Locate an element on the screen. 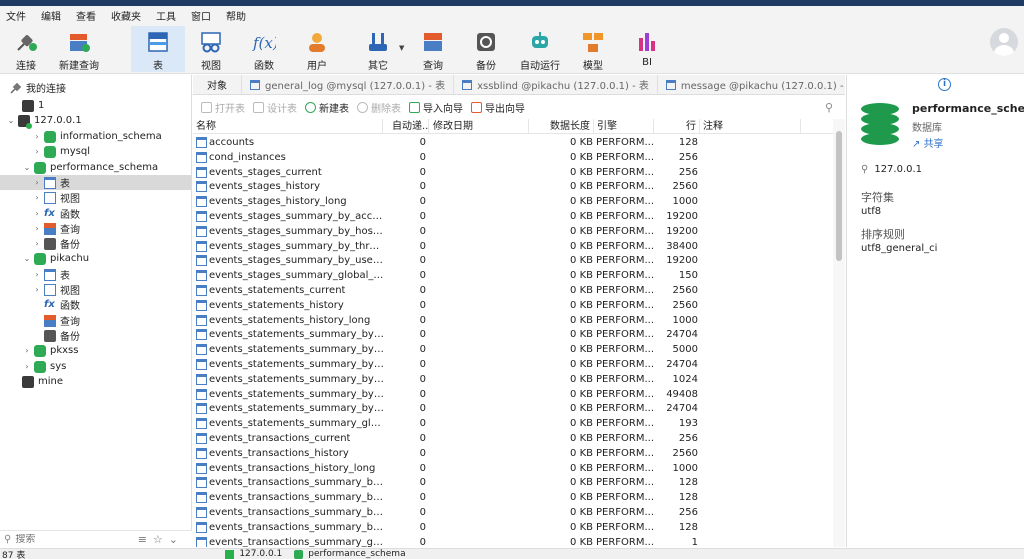 The height and width of the screenshot is (559, 1024). col-modified-date: 修改日期 is located at coordinates (479, 126).